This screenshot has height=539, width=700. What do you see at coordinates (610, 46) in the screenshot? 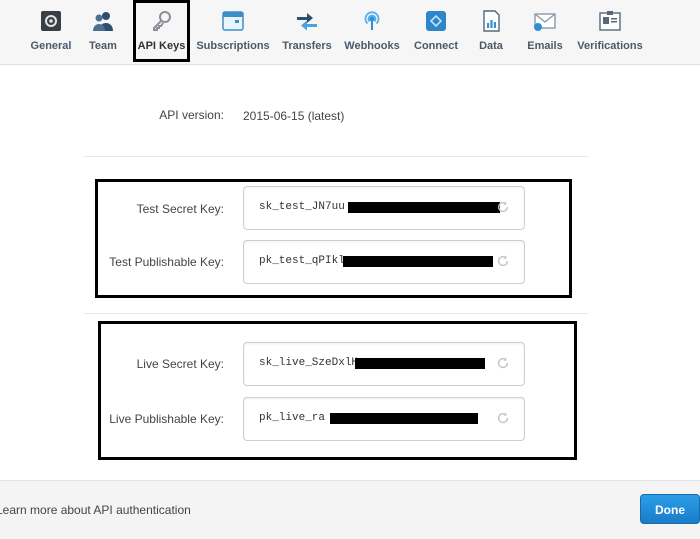
I see `tab-verifications-label: Verifications` at bounding box center [610, 46].